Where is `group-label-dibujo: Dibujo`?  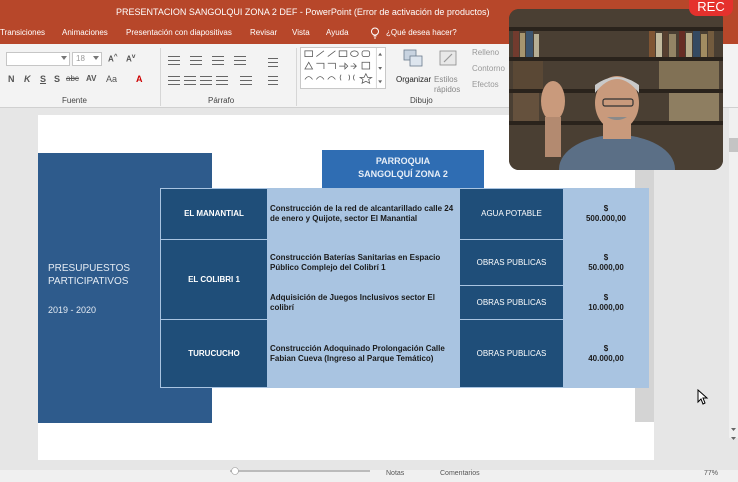 group-label-dibujo: Dibujo is located at coordinates (421, 100).